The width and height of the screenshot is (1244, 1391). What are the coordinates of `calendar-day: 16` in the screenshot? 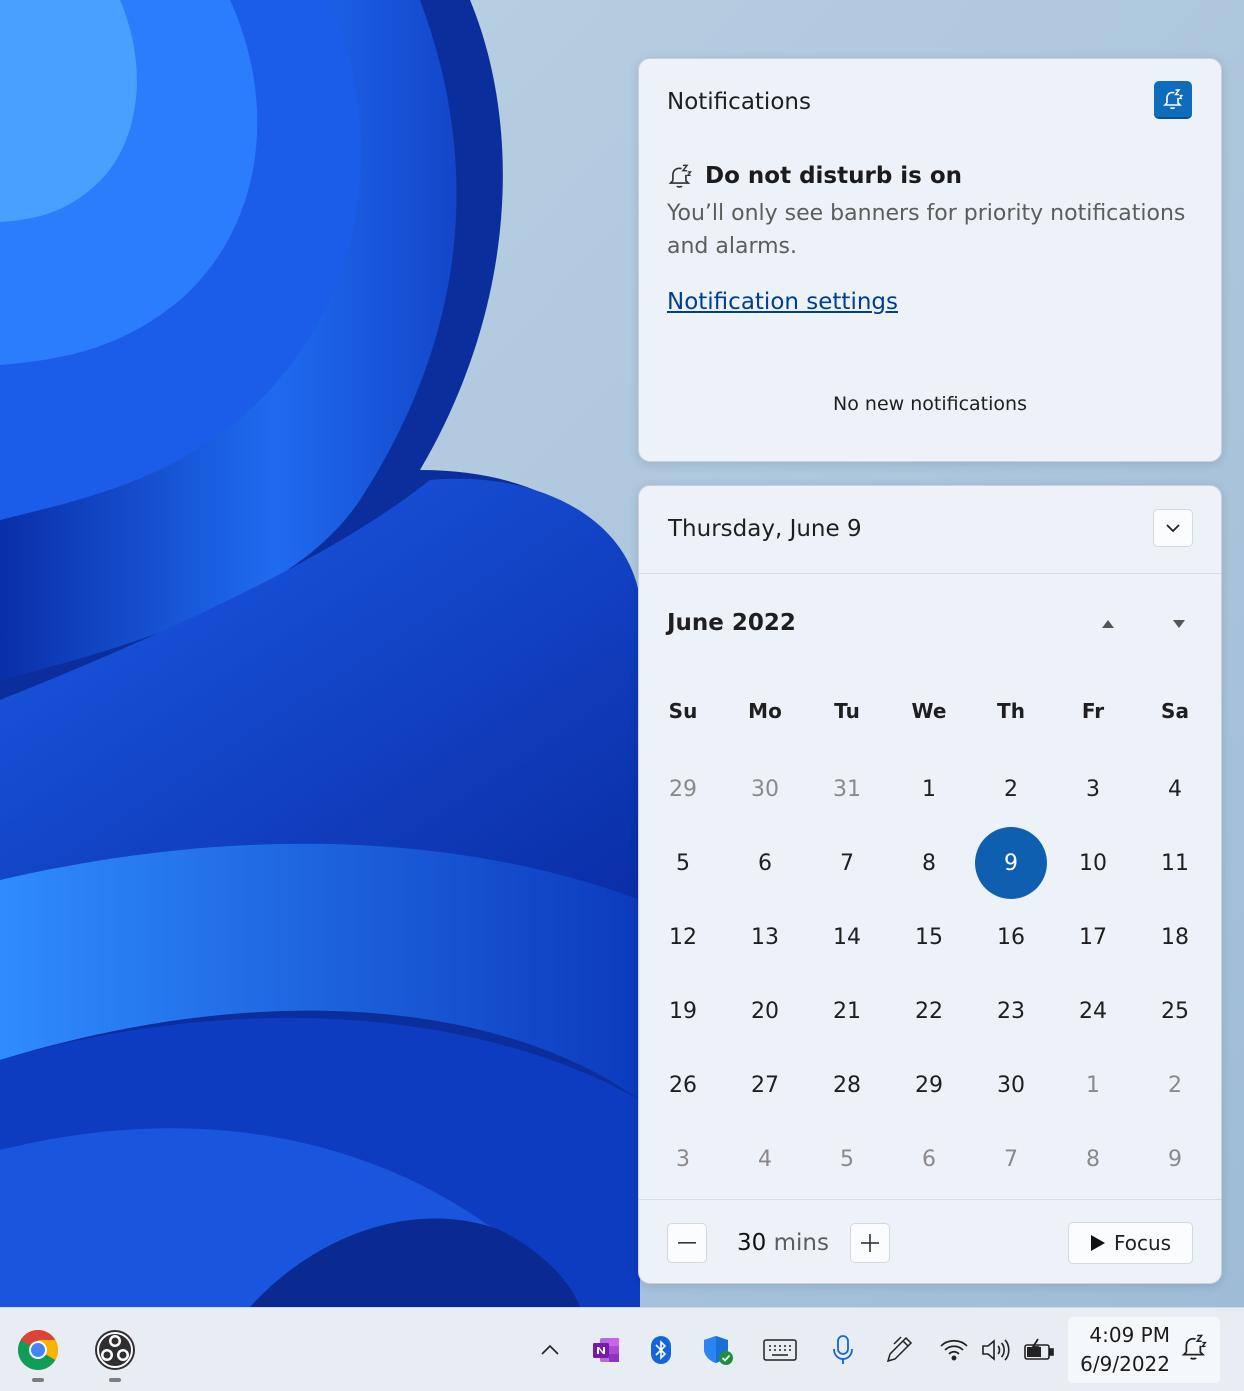 It's located at (1011, 937).